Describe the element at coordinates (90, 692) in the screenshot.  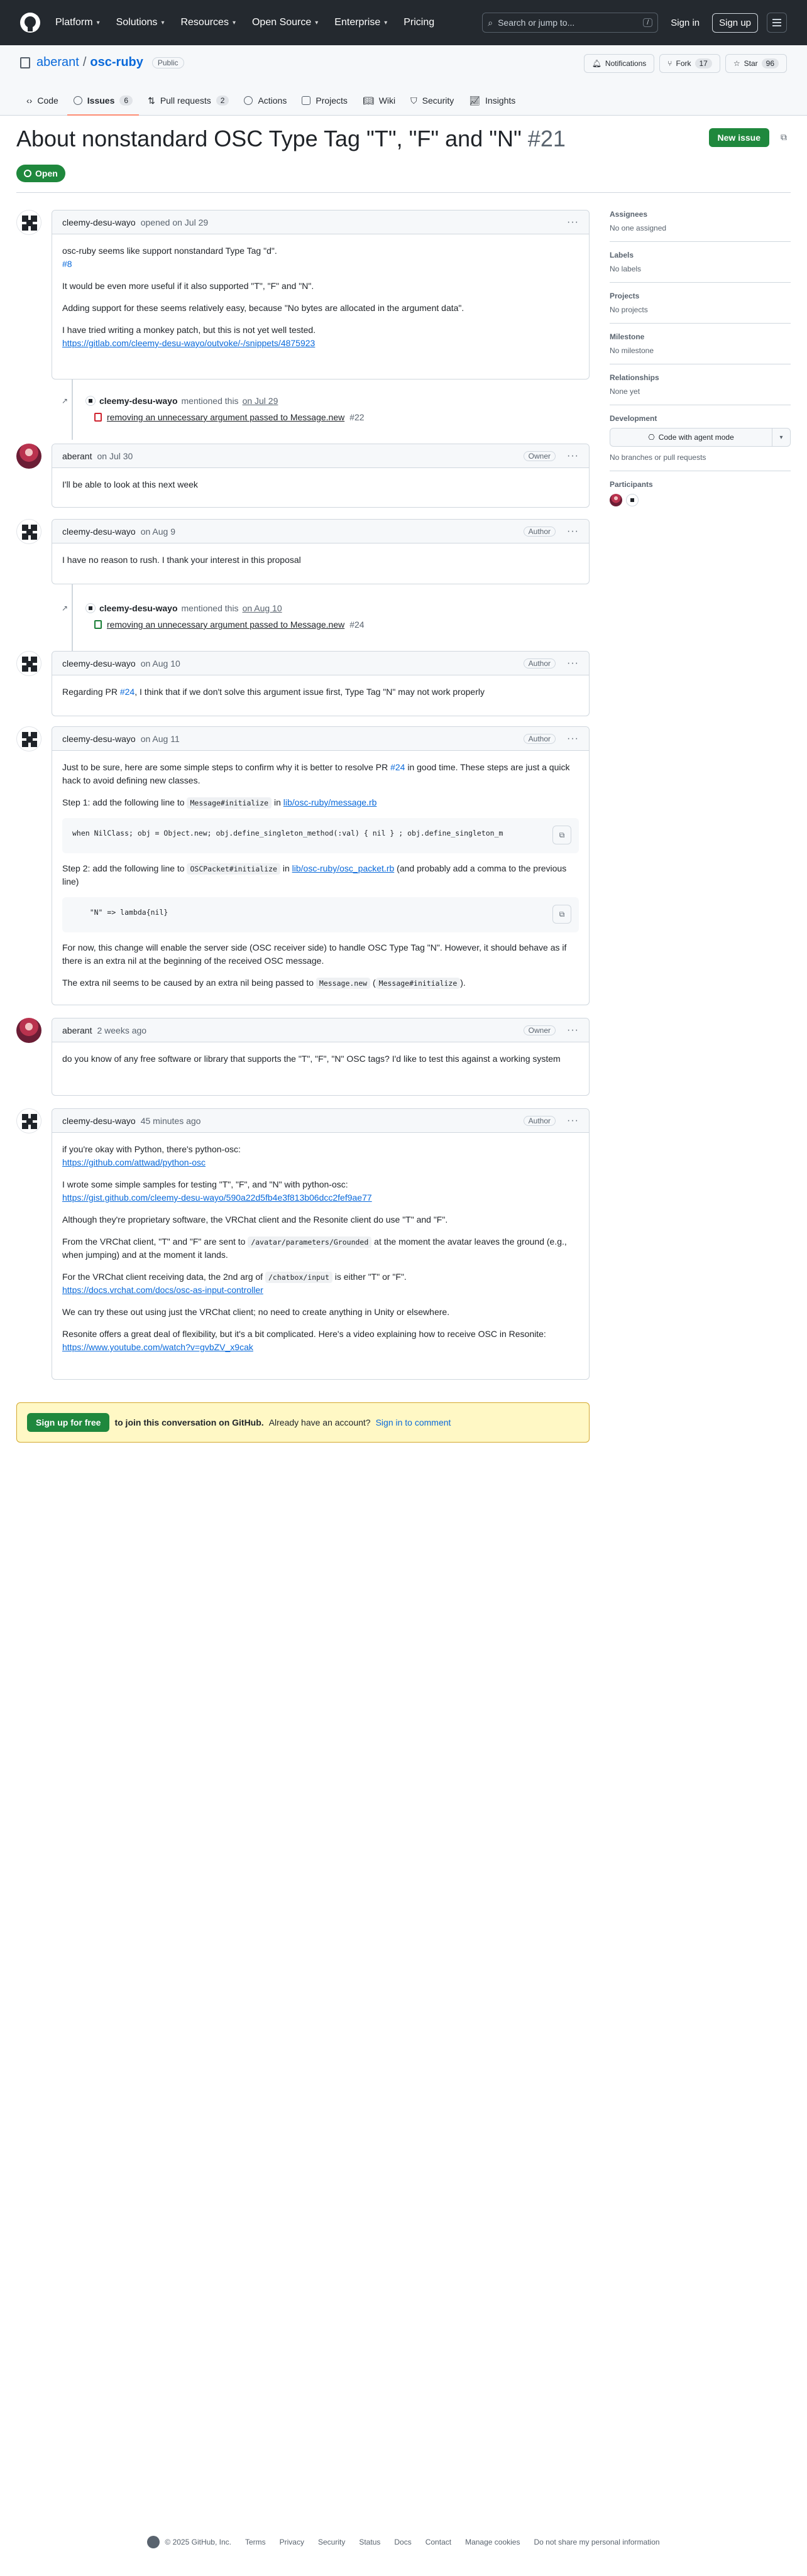
I see `comment-text: Regarding PR` at that location.